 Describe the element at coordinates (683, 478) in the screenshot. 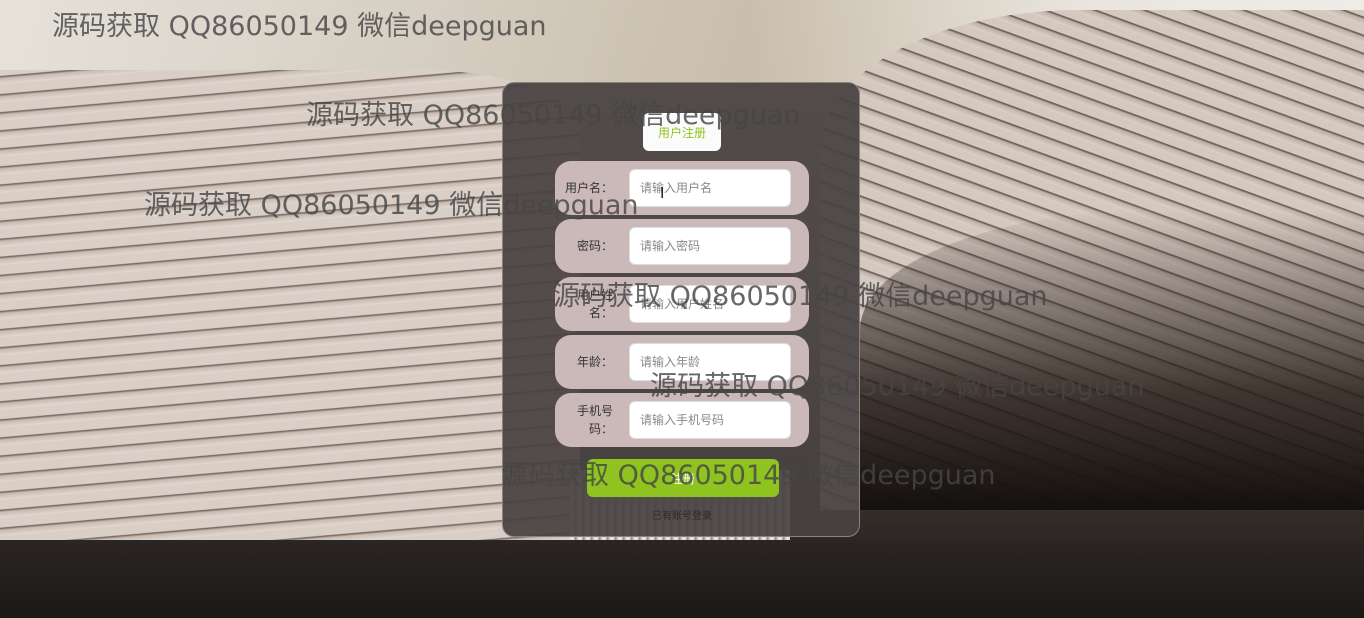

I see `register-button: 注册` at that location.